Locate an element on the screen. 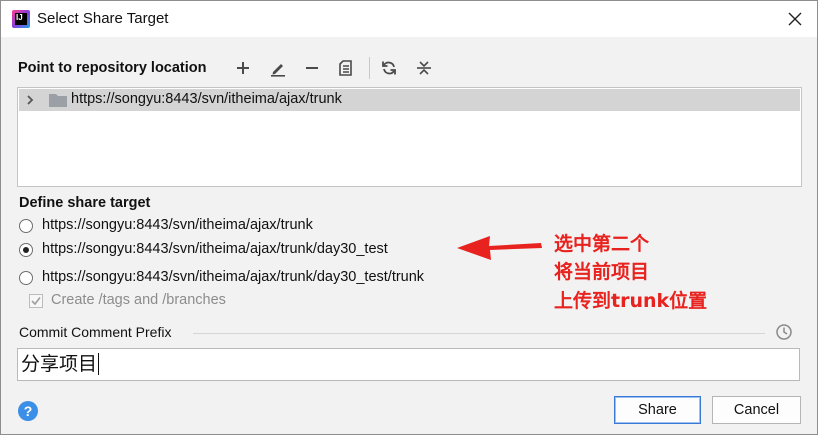  commit-prefix-label: Commit Comment Prefix is located at coordinates (95, 332).